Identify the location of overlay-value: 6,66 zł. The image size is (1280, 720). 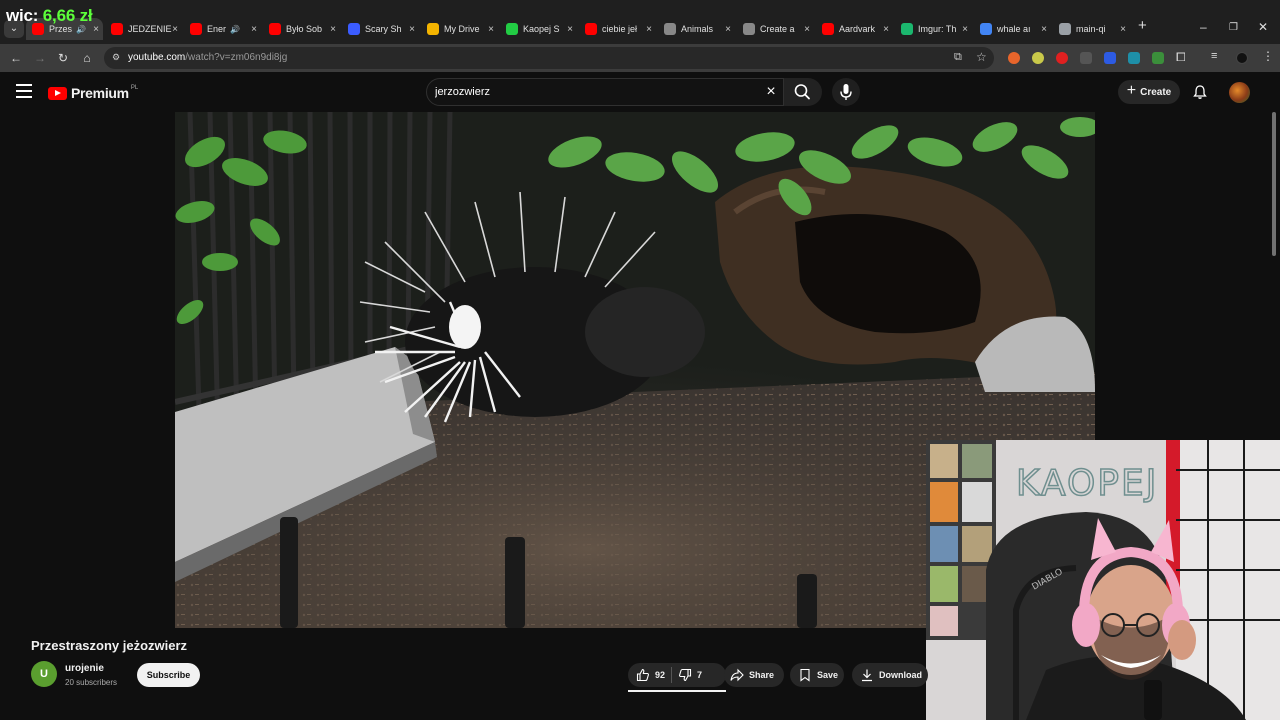
(67, 15).